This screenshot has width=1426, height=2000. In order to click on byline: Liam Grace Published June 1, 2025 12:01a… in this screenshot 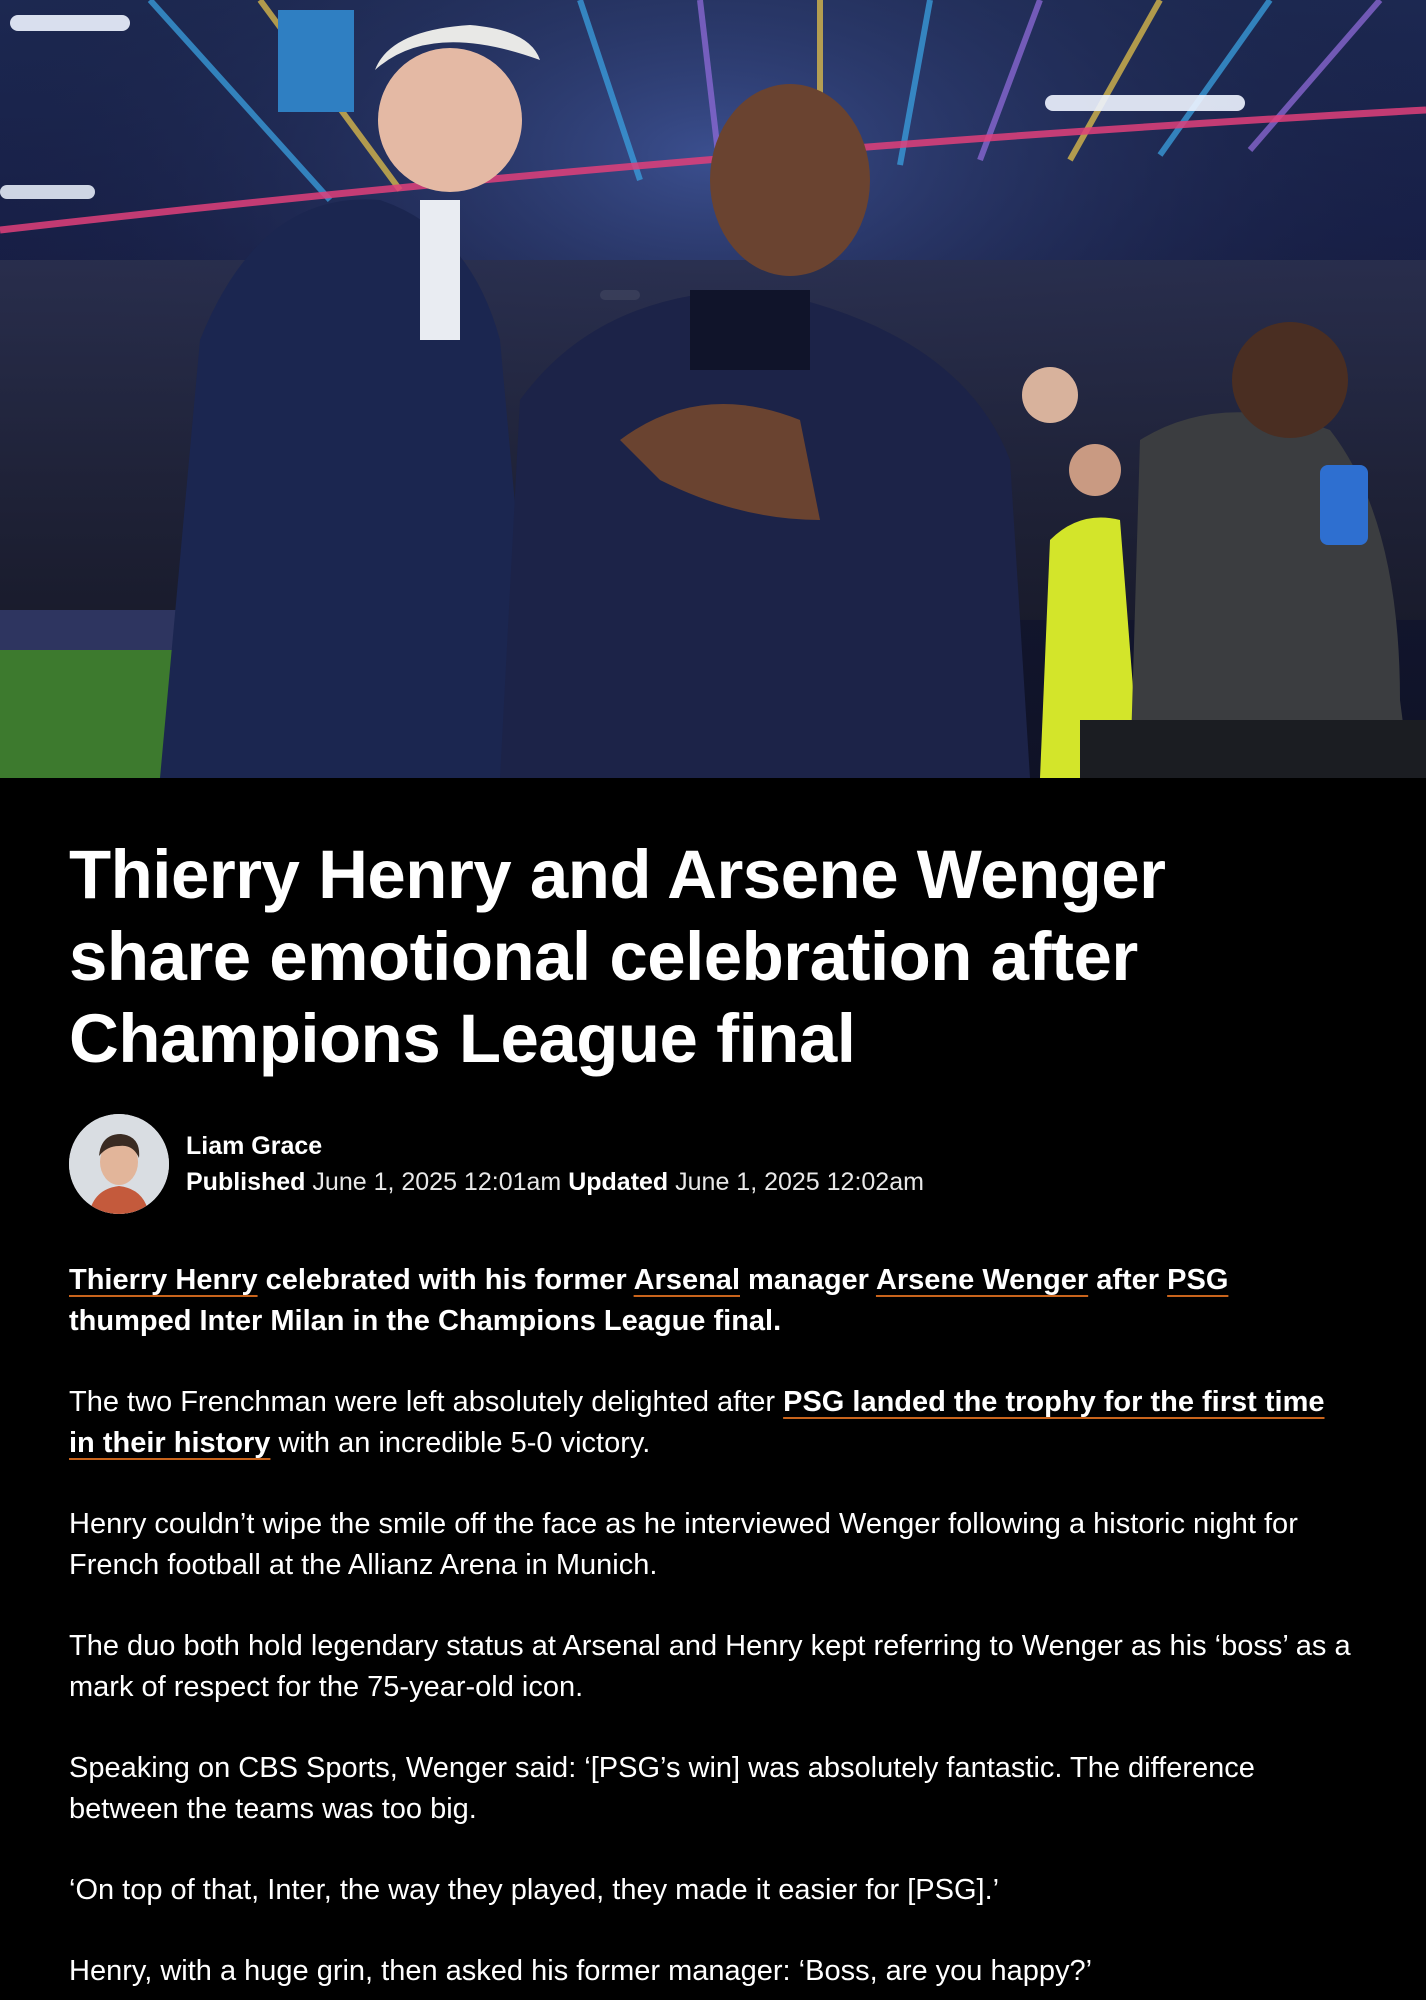, I will do `click(713, 1164)`.